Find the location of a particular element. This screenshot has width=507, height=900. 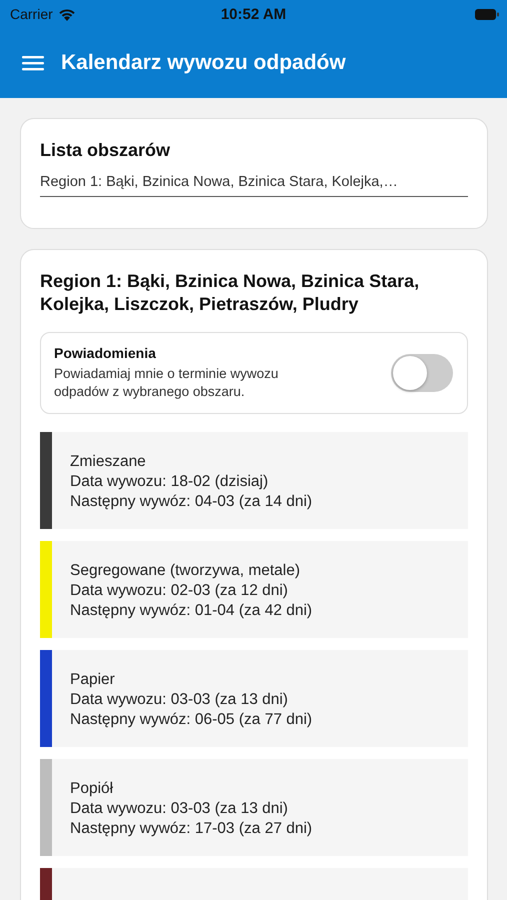

app-title: Kalendarz wywozu odpadów is located at coordinates (203, 63).